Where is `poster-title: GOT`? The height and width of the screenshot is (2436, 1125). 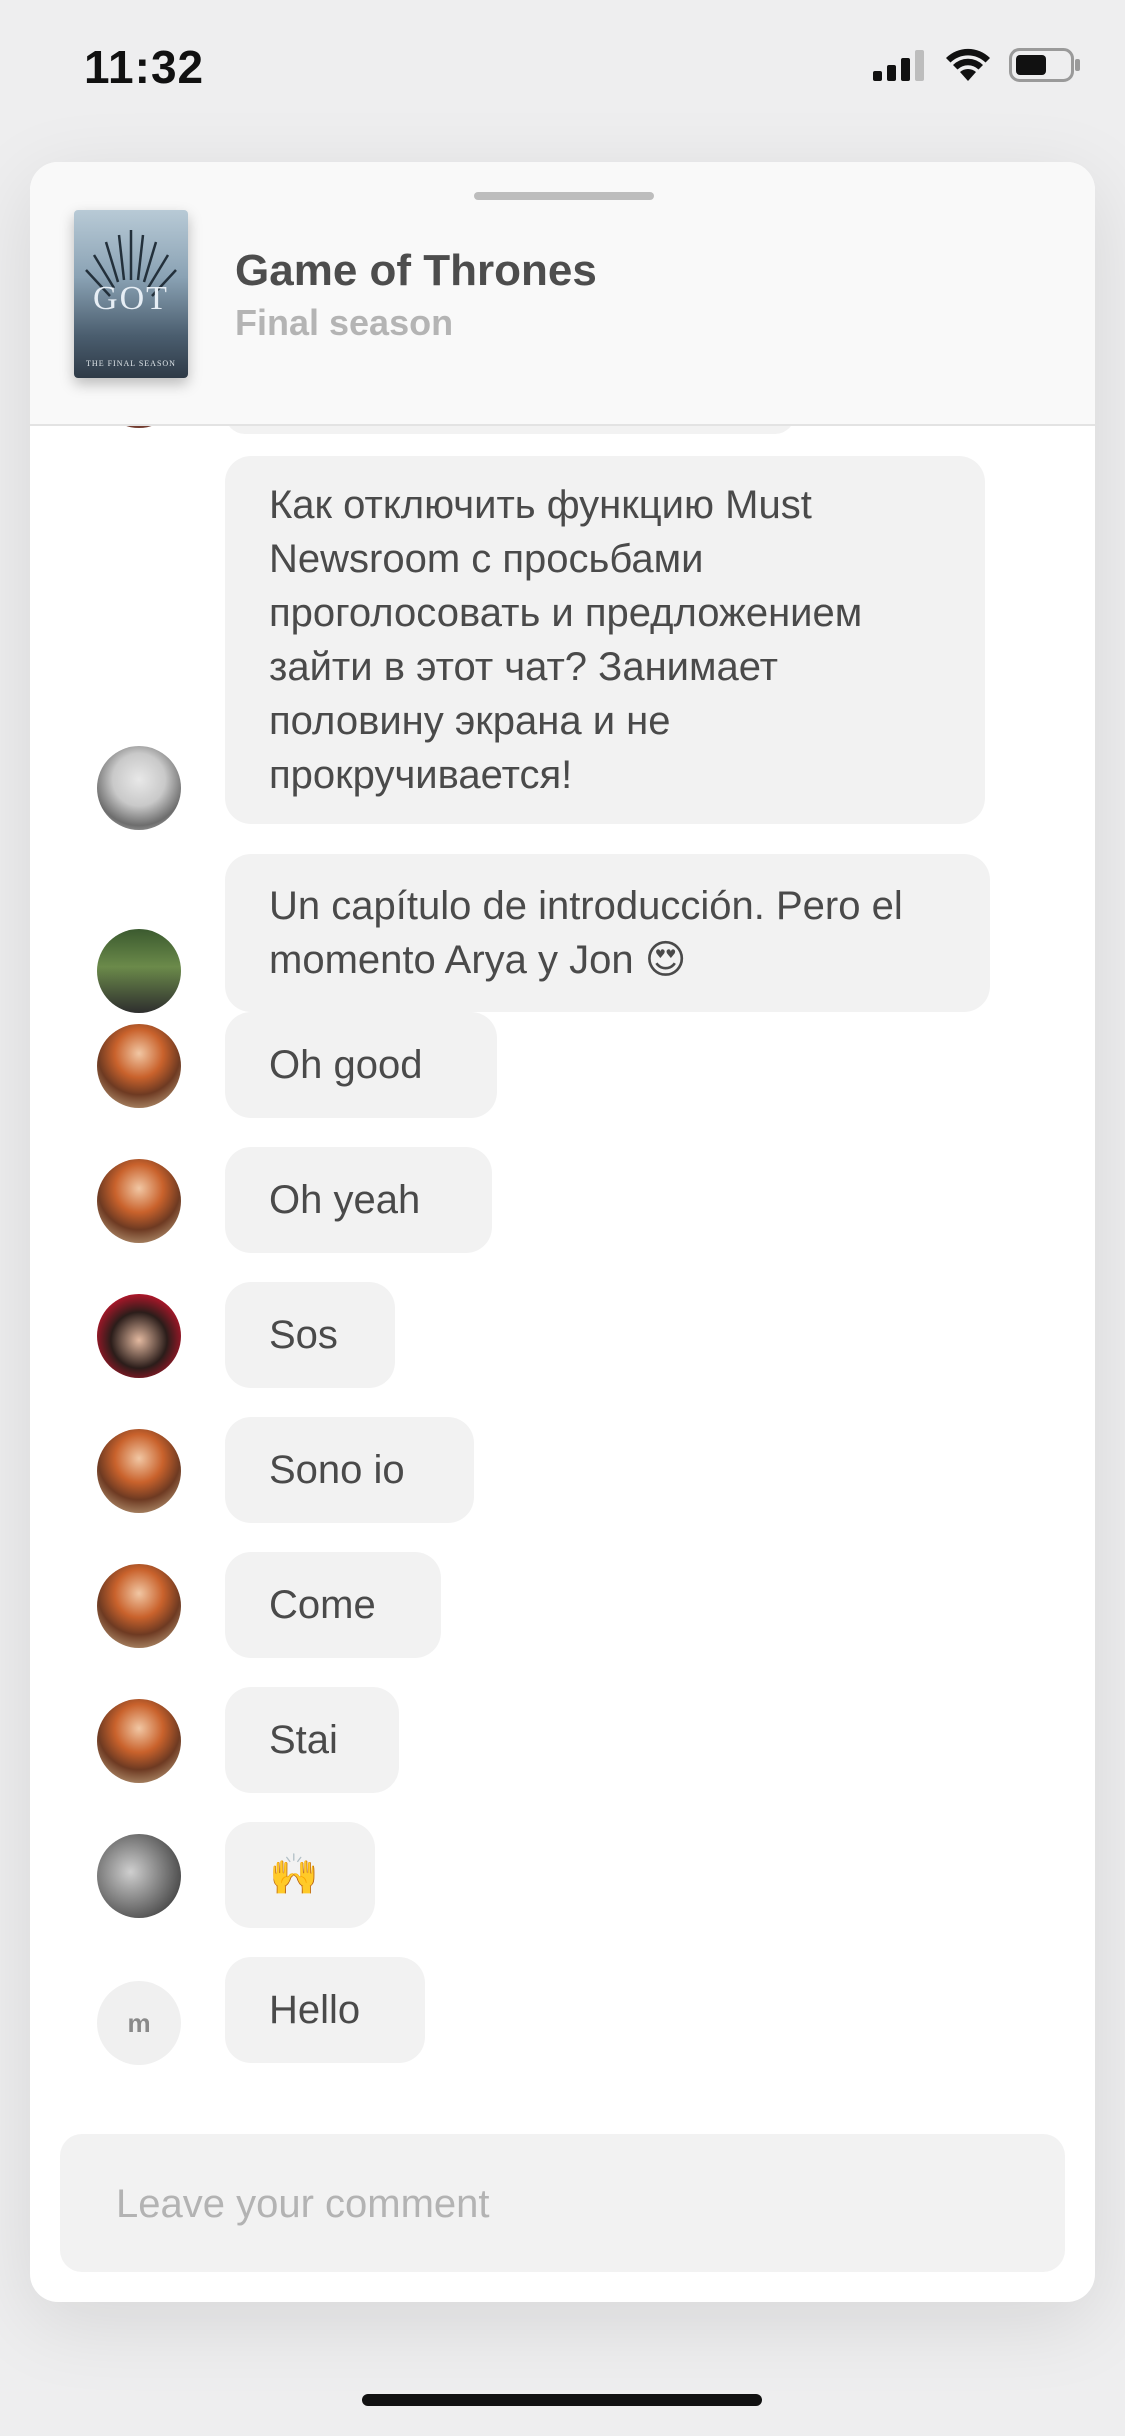
poster-title: GOT is located at coordinates (131, 298).